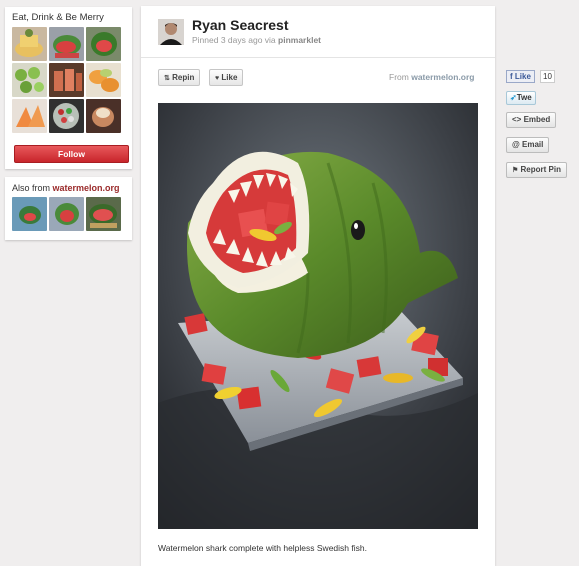 Image resolution: width=579 pixels, height=566 pixels. I want to click on facebook-like-label: Like, so click(522, 76).